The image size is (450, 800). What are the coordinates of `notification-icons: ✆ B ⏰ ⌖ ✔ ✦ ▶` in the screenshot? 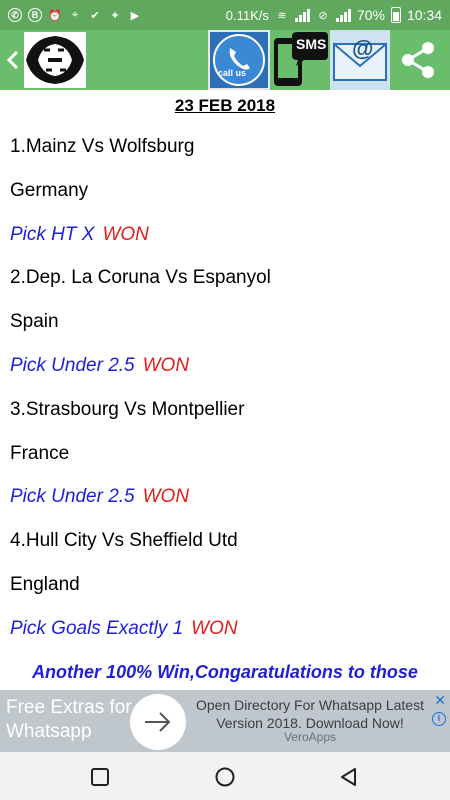 It's located at (75, 15).